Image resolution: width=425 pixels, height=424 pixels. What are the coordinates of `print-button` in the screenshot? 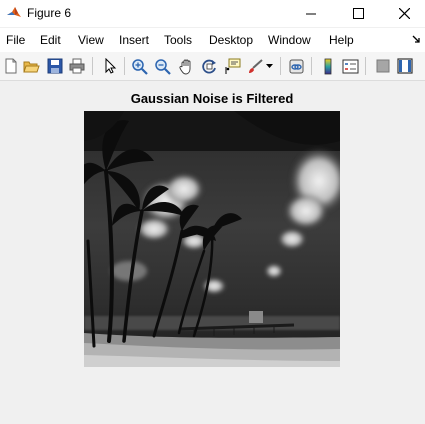 It's located at (77, 66).